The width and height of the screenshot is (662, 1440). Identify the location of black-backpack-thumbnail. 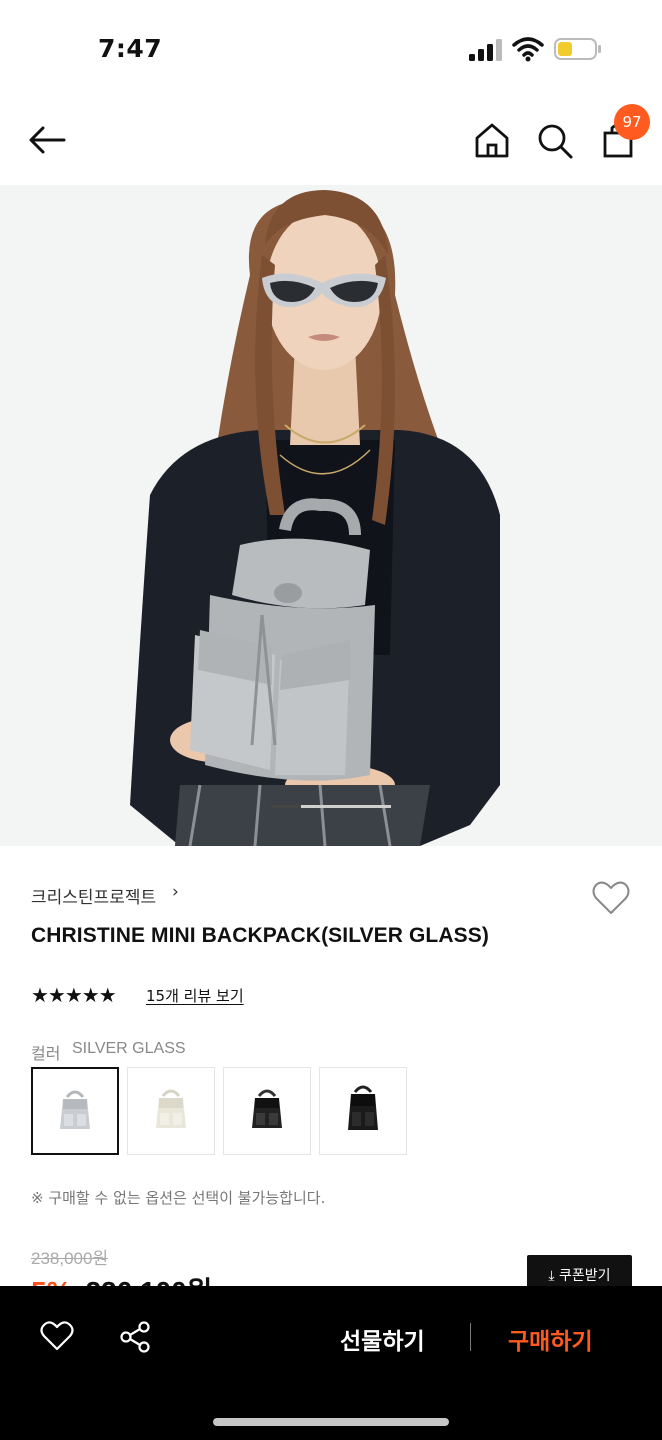
(363, 1107).